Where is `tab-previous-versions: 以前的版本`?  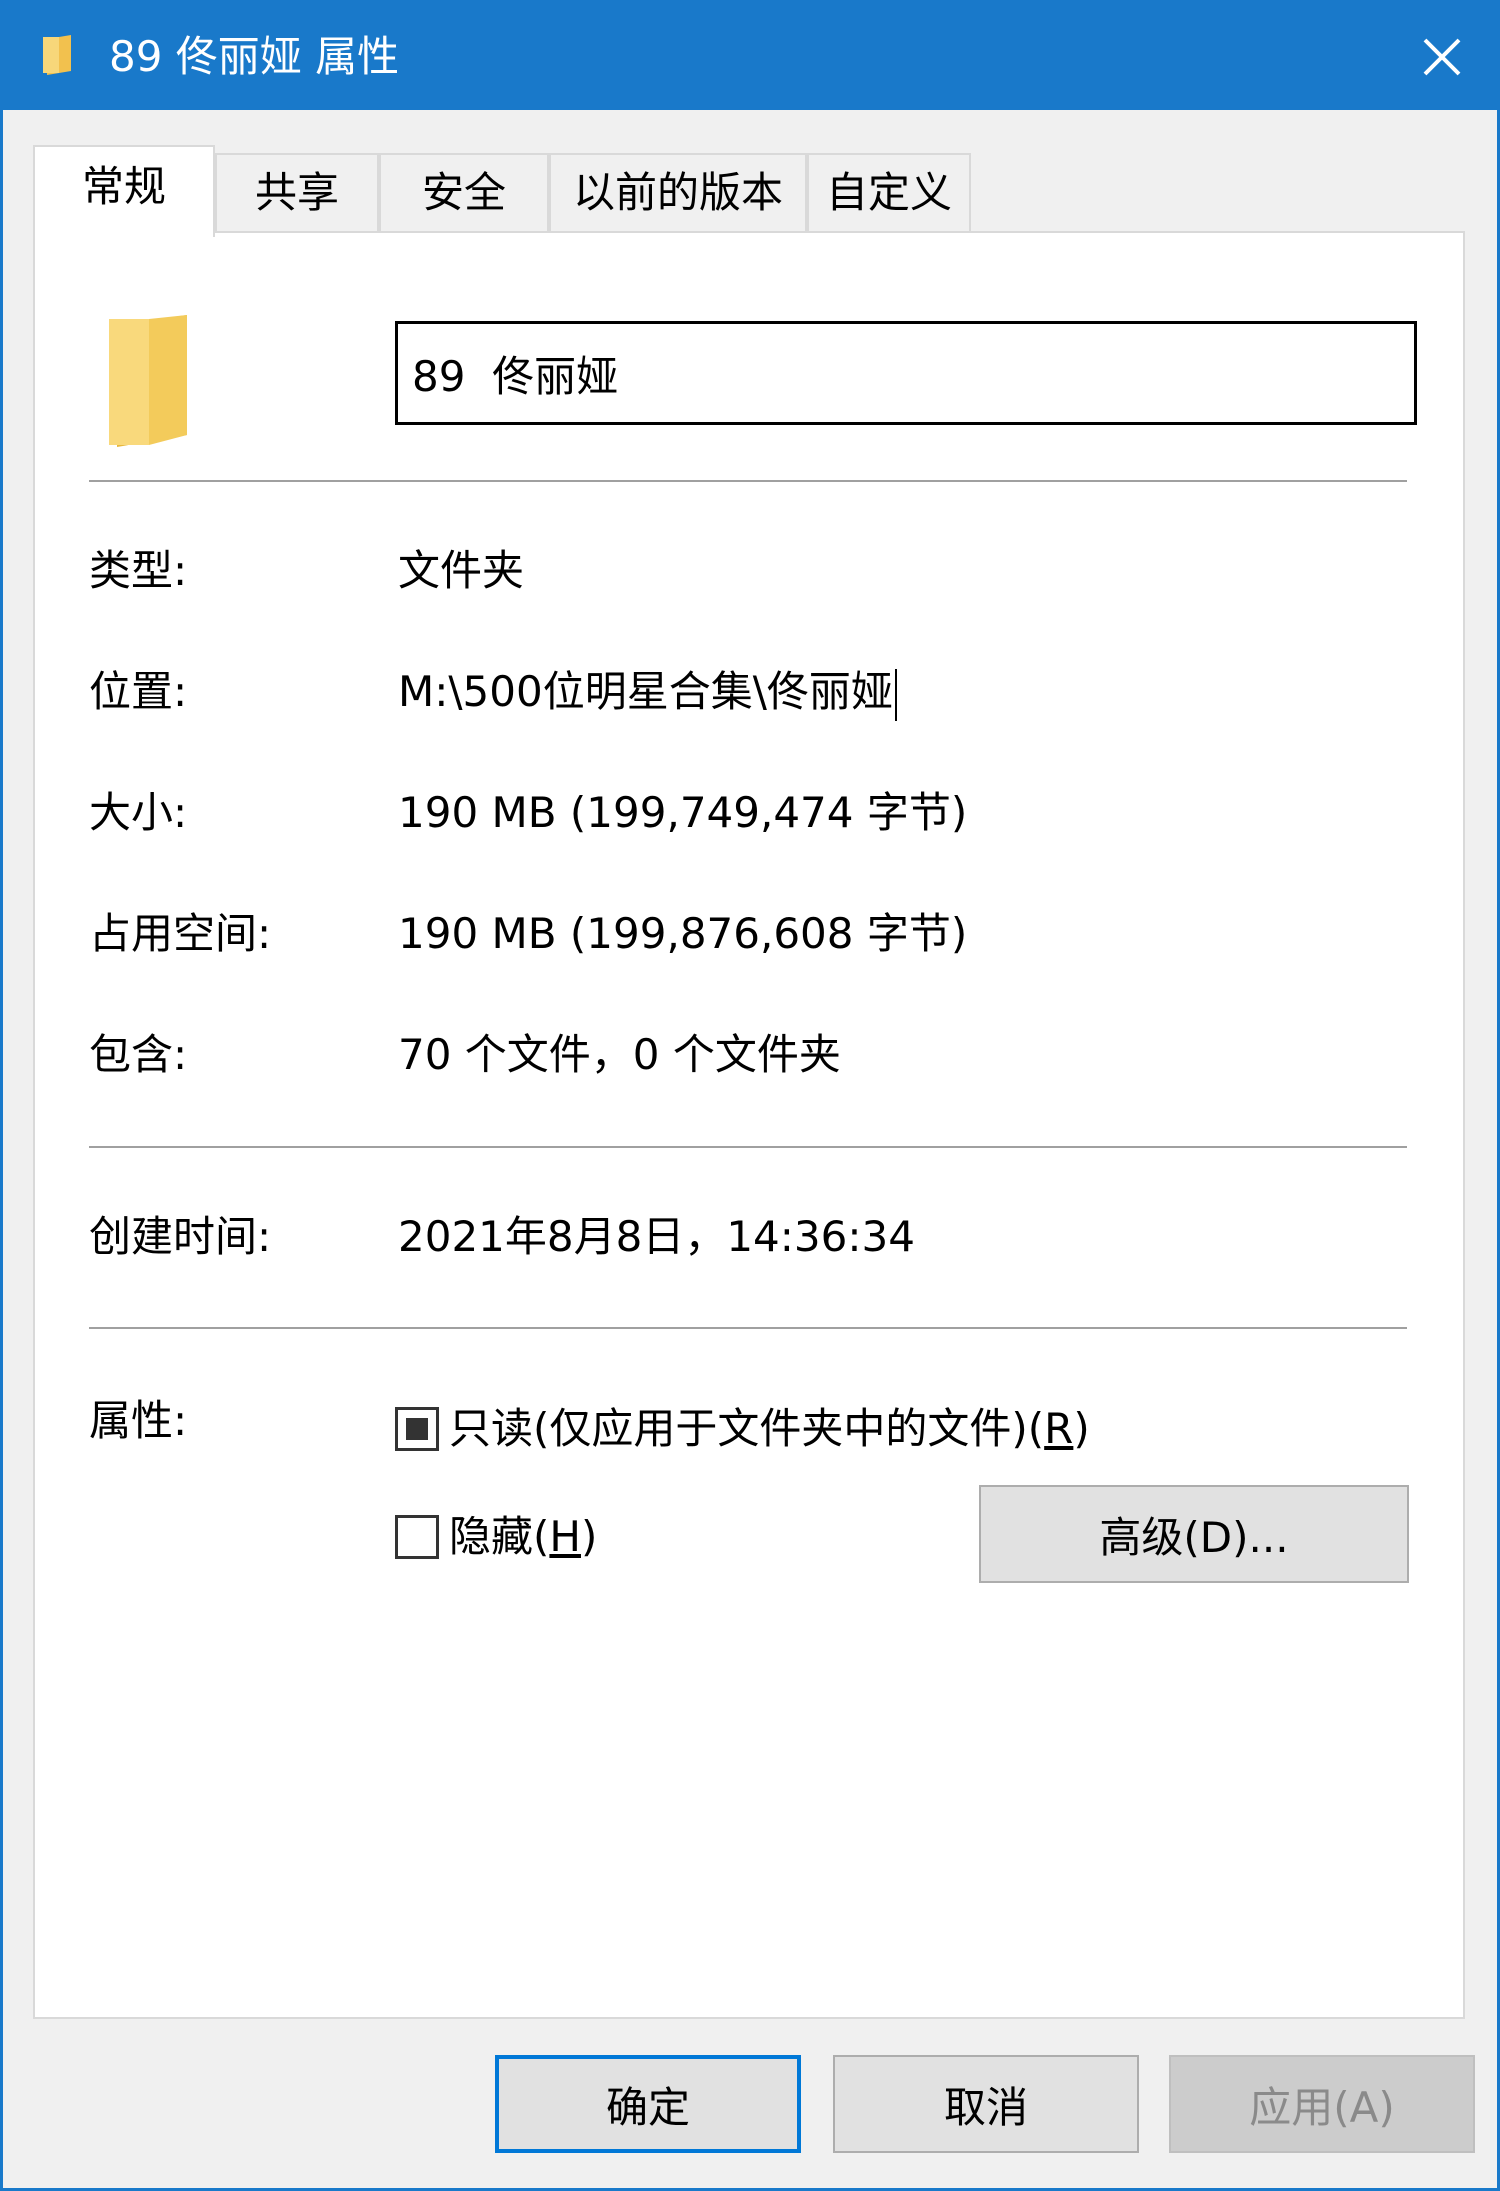
tab-previous-versions: 以前的版本 is located at coordinates (678, 193).